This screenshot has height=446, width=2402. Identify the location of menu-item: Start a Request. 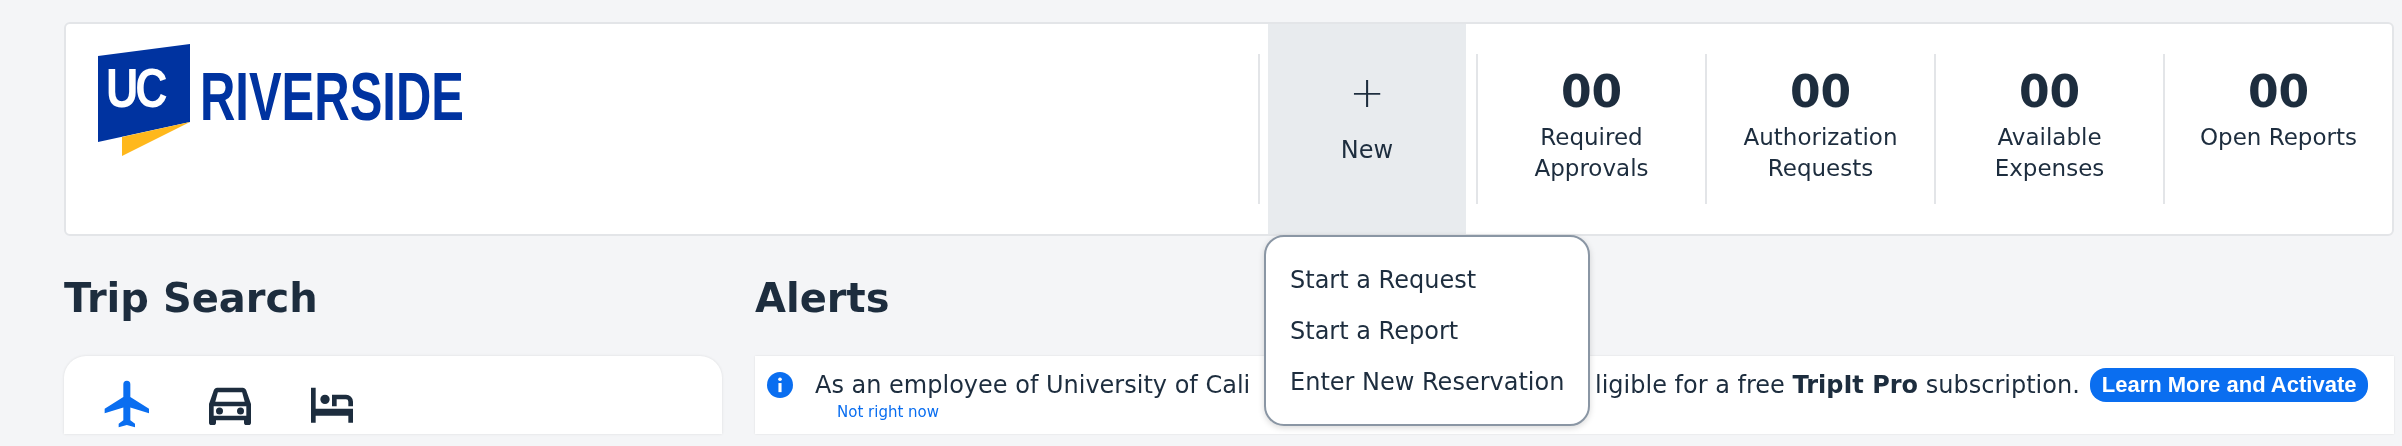
(1427, 280).